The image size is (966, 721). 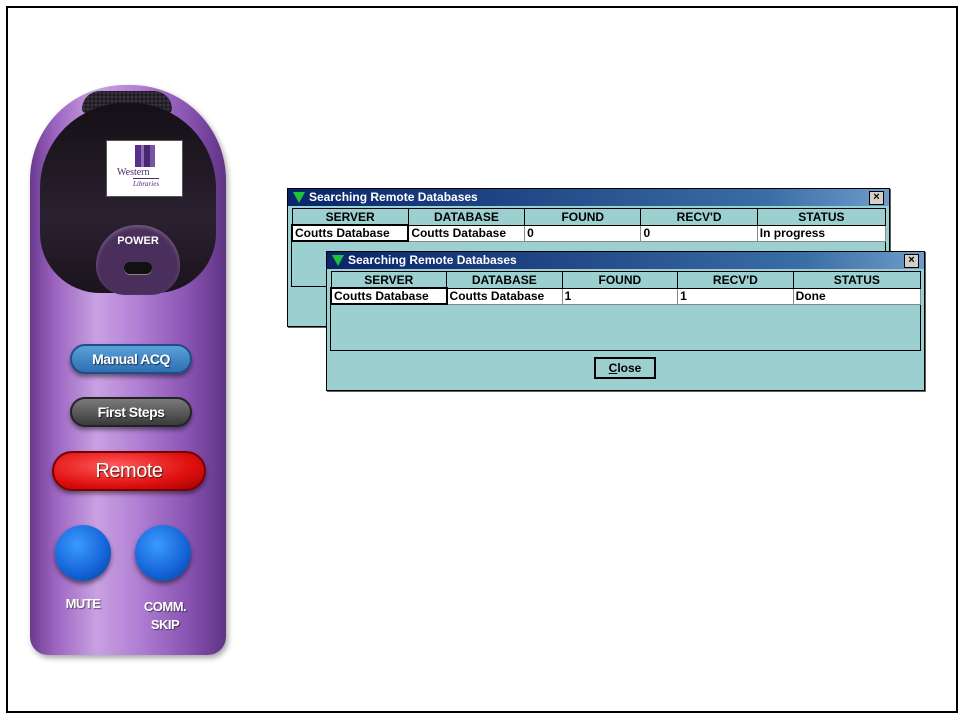 I want to click on power-button, so click(x=138, y=268).